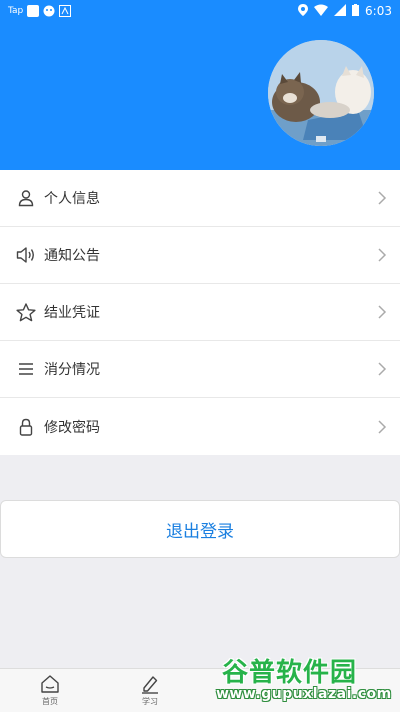 Image resolution: width=400 pixels, height=712 pixels. I want to click on lock-icon, so click(26, 427).